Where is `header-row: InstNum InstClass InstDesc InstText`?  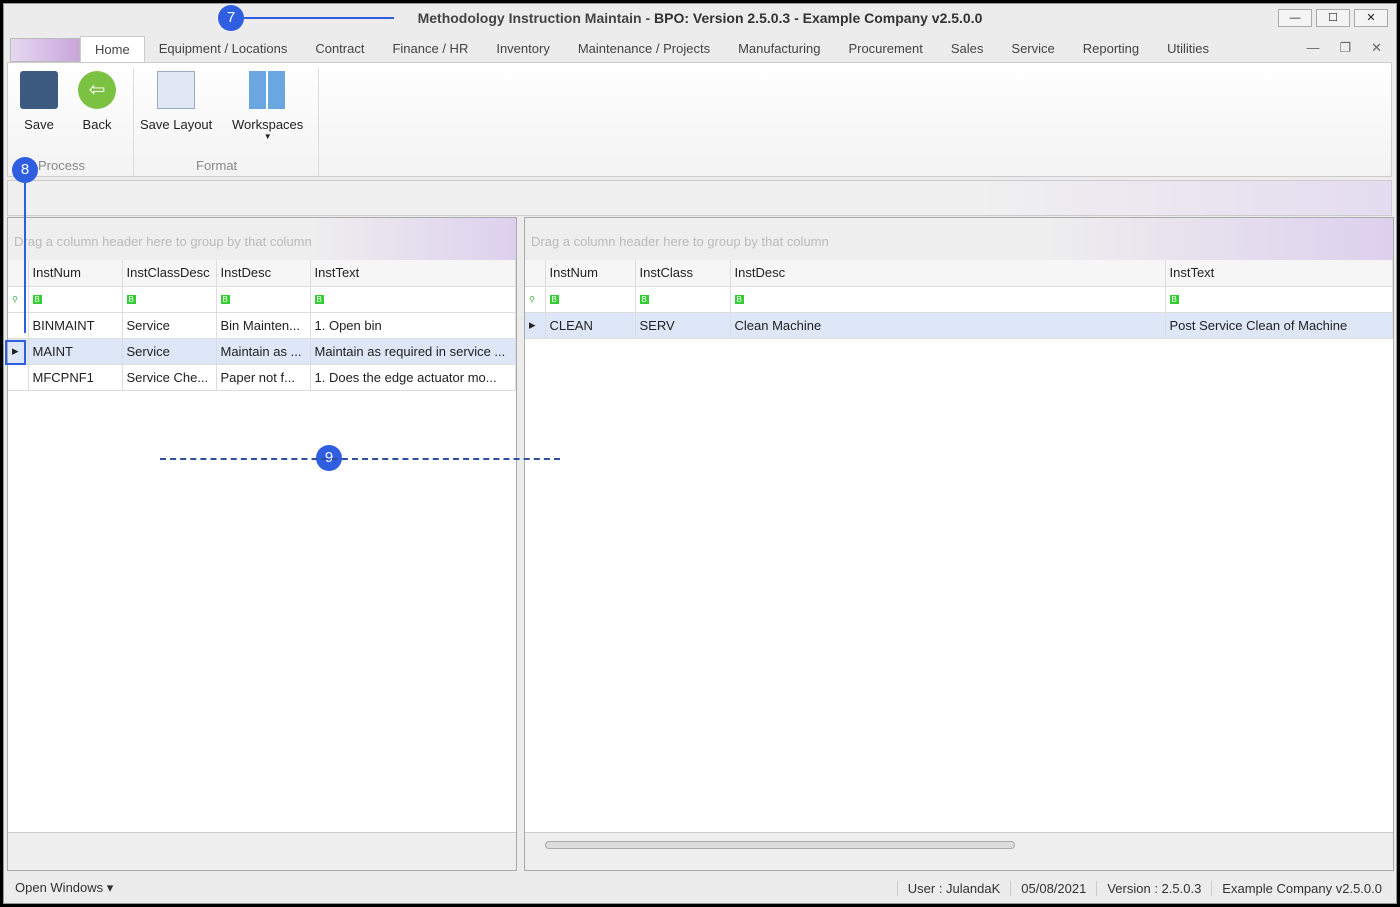
header-row: InstNum InstClass InstDesc InstText is located at coordinates (959, 273).